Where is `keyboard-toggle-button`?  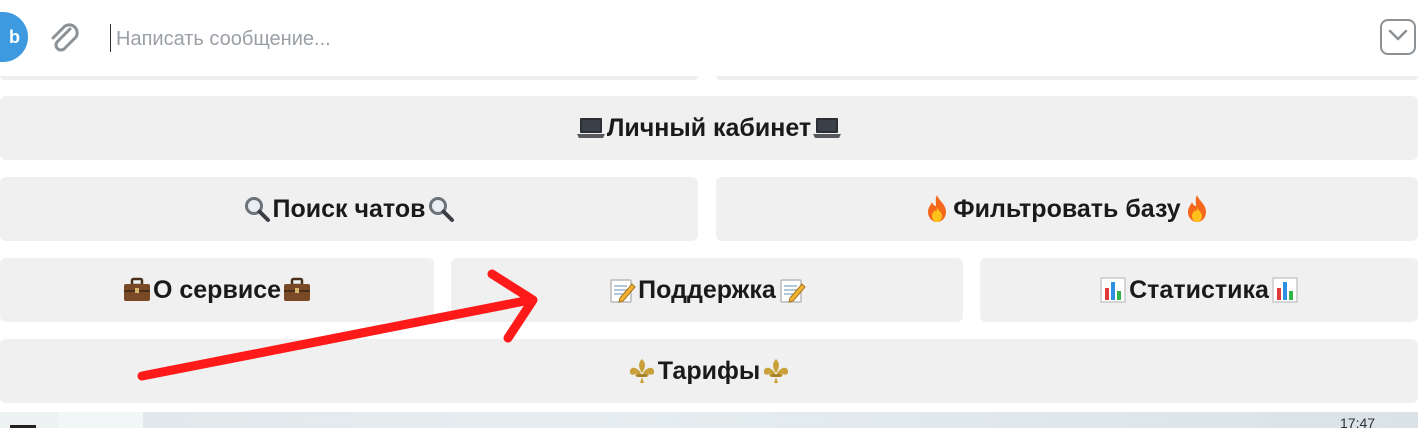 keyboard-toggle-button is located at coordinates (1398, 37).